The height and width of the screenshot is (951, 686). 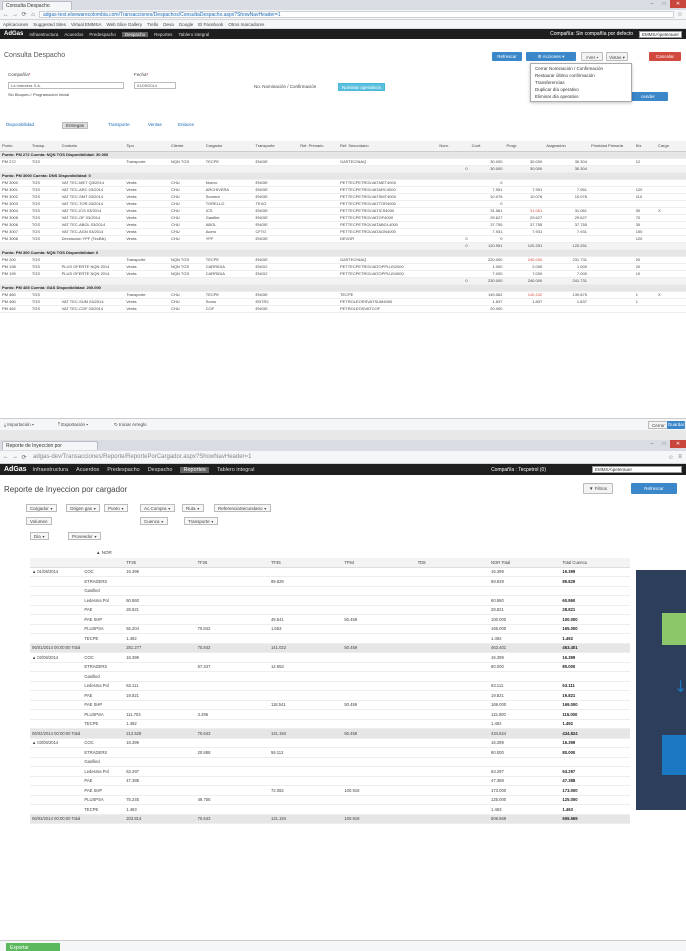 I want to click on pivot-column-header: NOR Total, so click(x=524, y=563).